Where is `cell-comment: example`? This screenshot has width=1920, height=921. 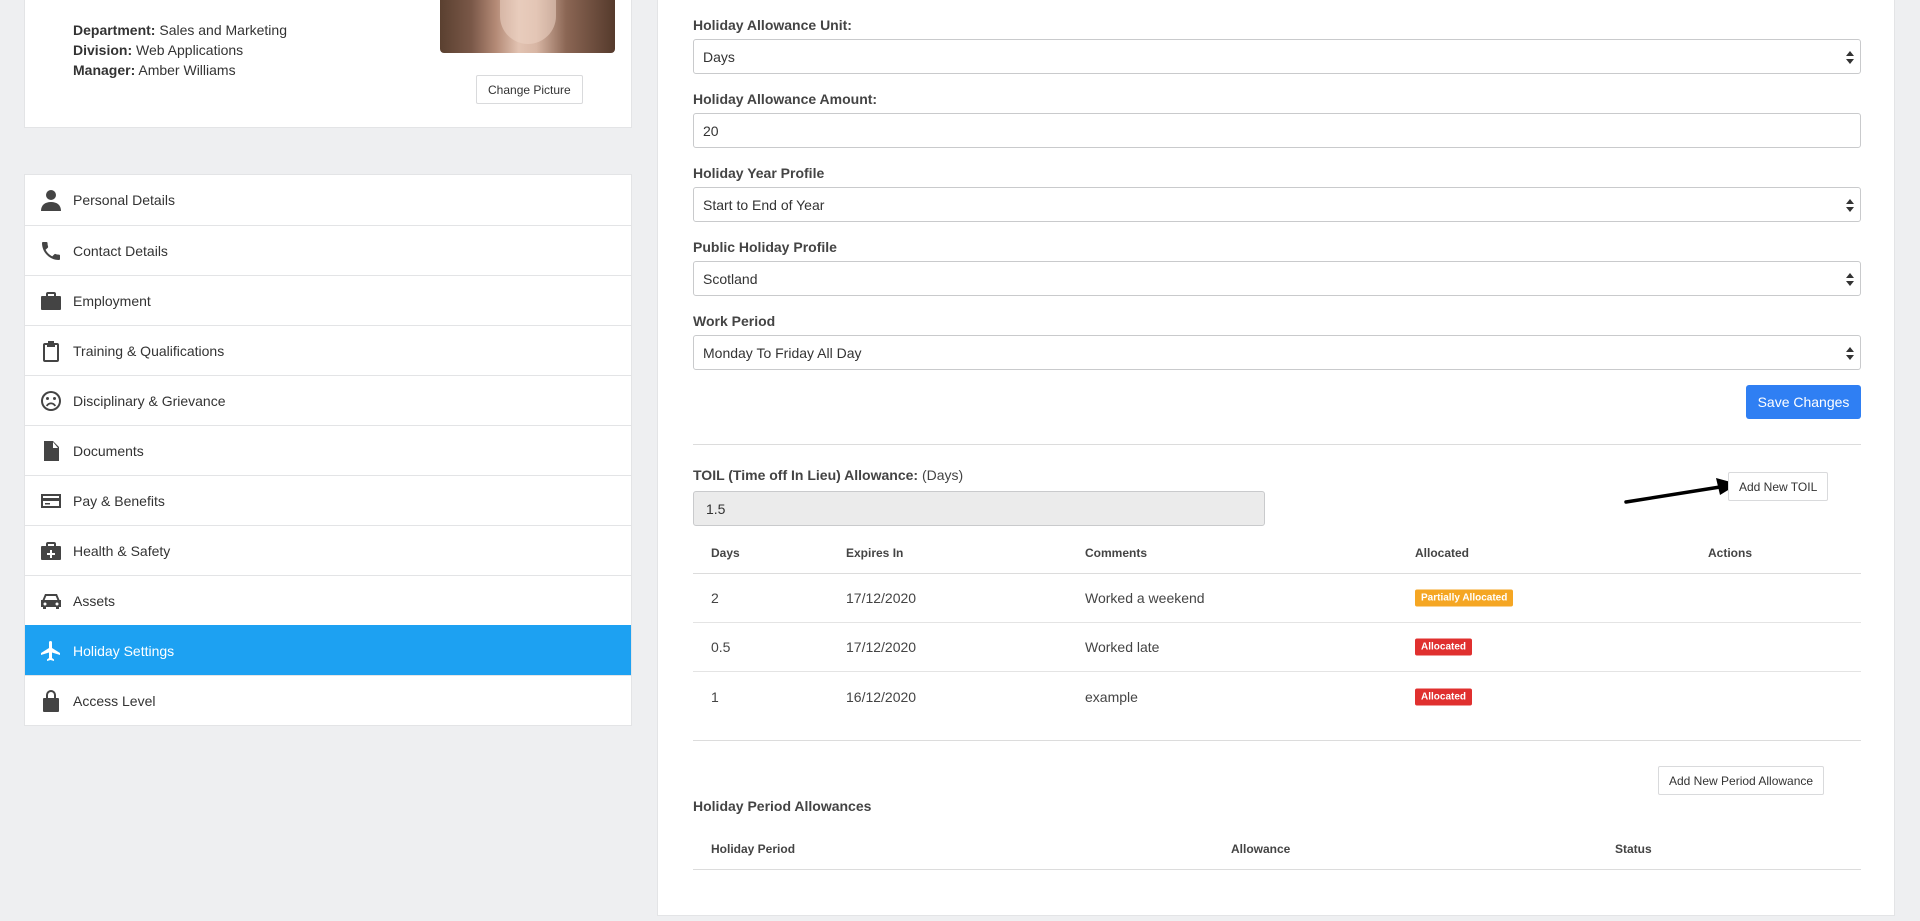
cell-comment: example is located at coordinates (1111, 696).